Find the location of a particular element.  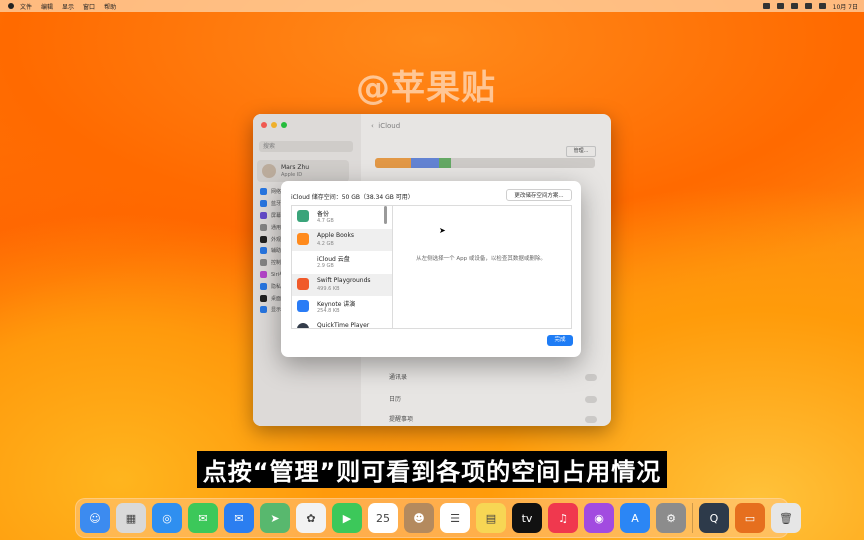

keynote-icon is located at coordinates (303, 306).